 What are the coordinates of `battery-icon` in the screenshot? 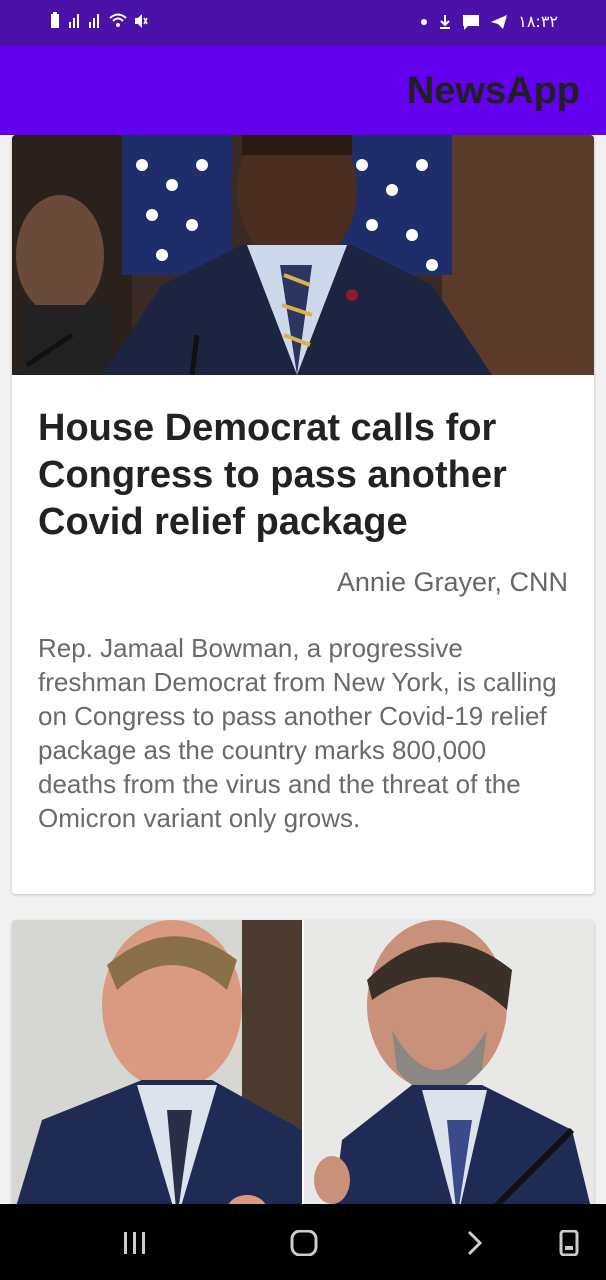 It's located at (55, 20).